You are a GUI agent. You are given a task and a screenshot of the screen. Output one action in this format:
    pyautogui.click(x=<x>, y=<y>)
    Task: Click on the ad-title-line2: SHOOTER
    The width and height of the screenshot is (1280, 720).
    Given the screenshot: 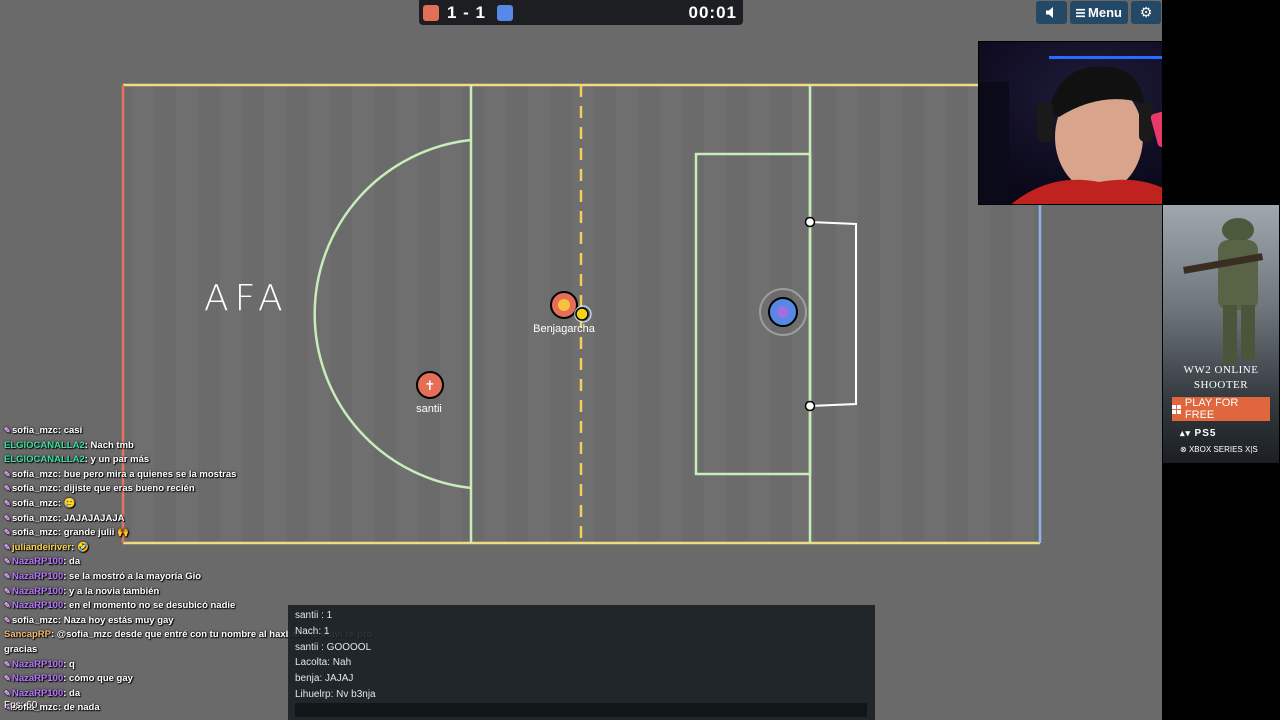 What is the action you would take?
    pyautogui.click(x=1221, y=385)
    